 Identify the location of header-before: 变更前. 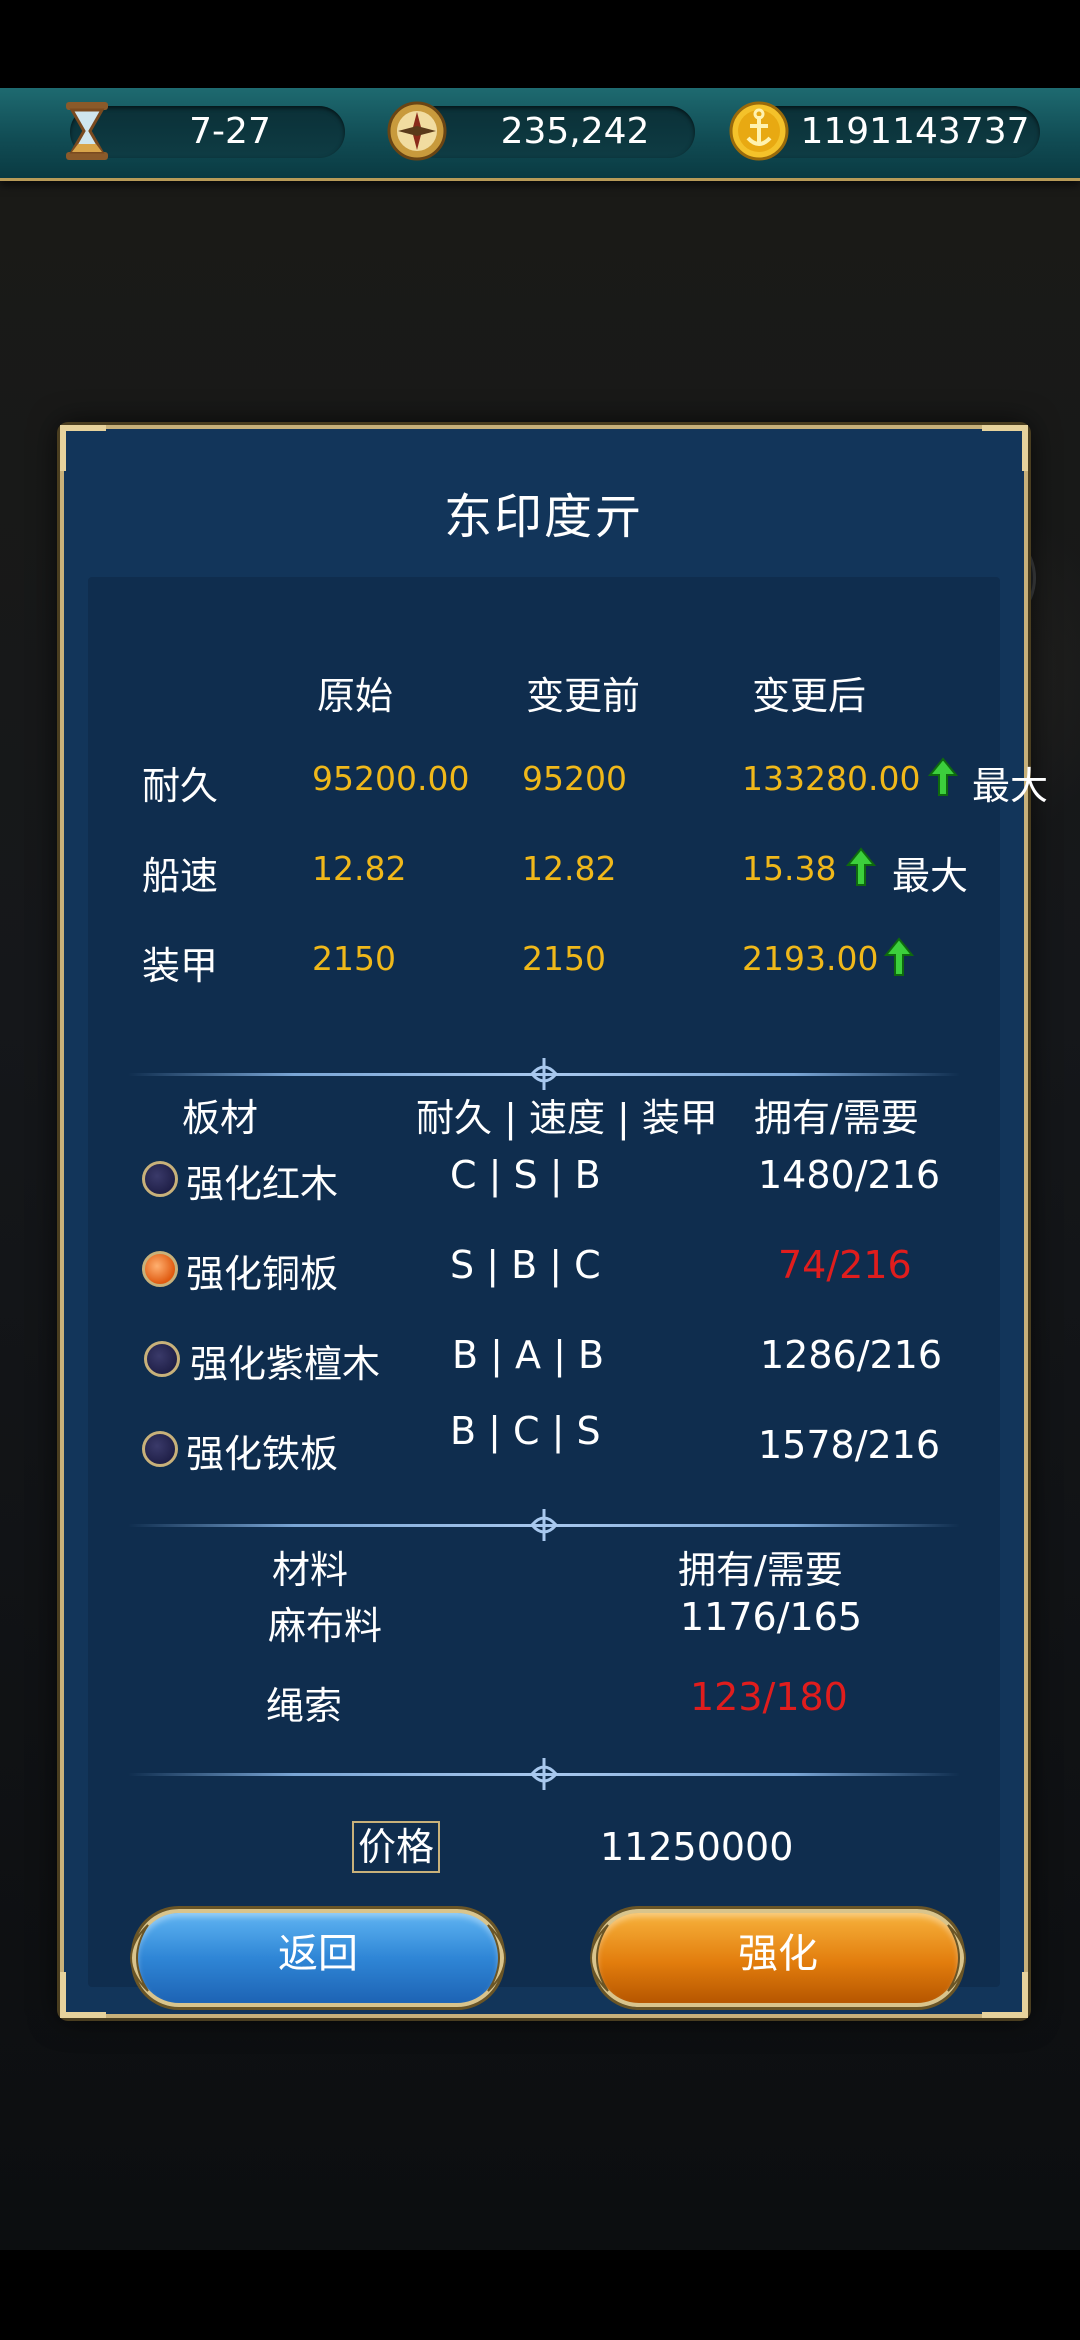
(583, 696).